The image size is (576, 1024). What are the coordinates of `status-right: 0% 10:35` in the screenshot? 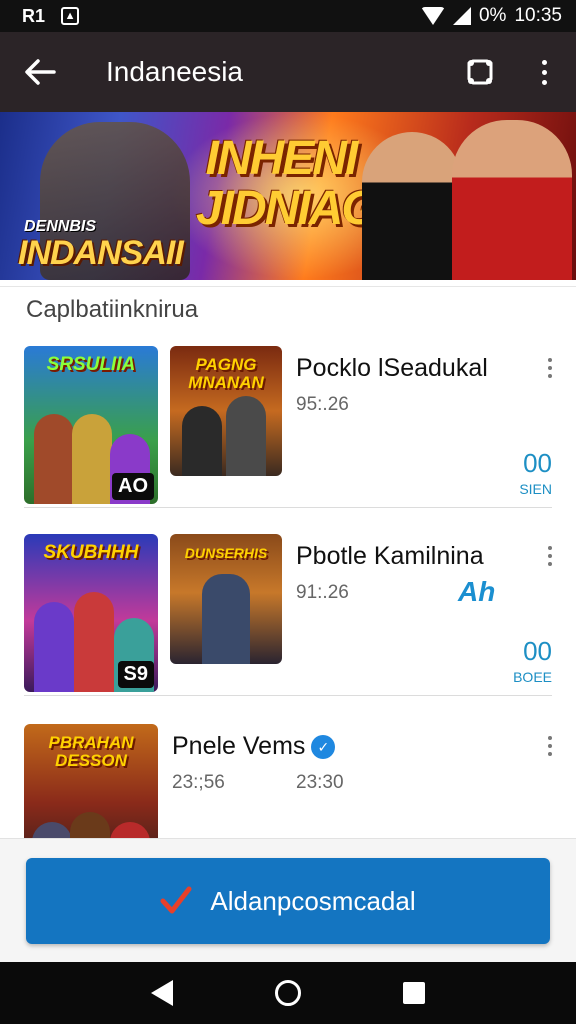 It's located at (491, 16).